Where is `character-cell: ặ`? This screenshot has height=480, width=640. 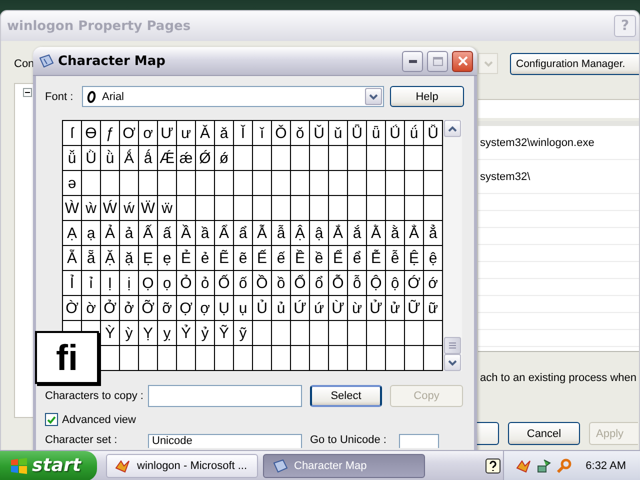 character-cell: ặ is located at coordinates (129, 258).